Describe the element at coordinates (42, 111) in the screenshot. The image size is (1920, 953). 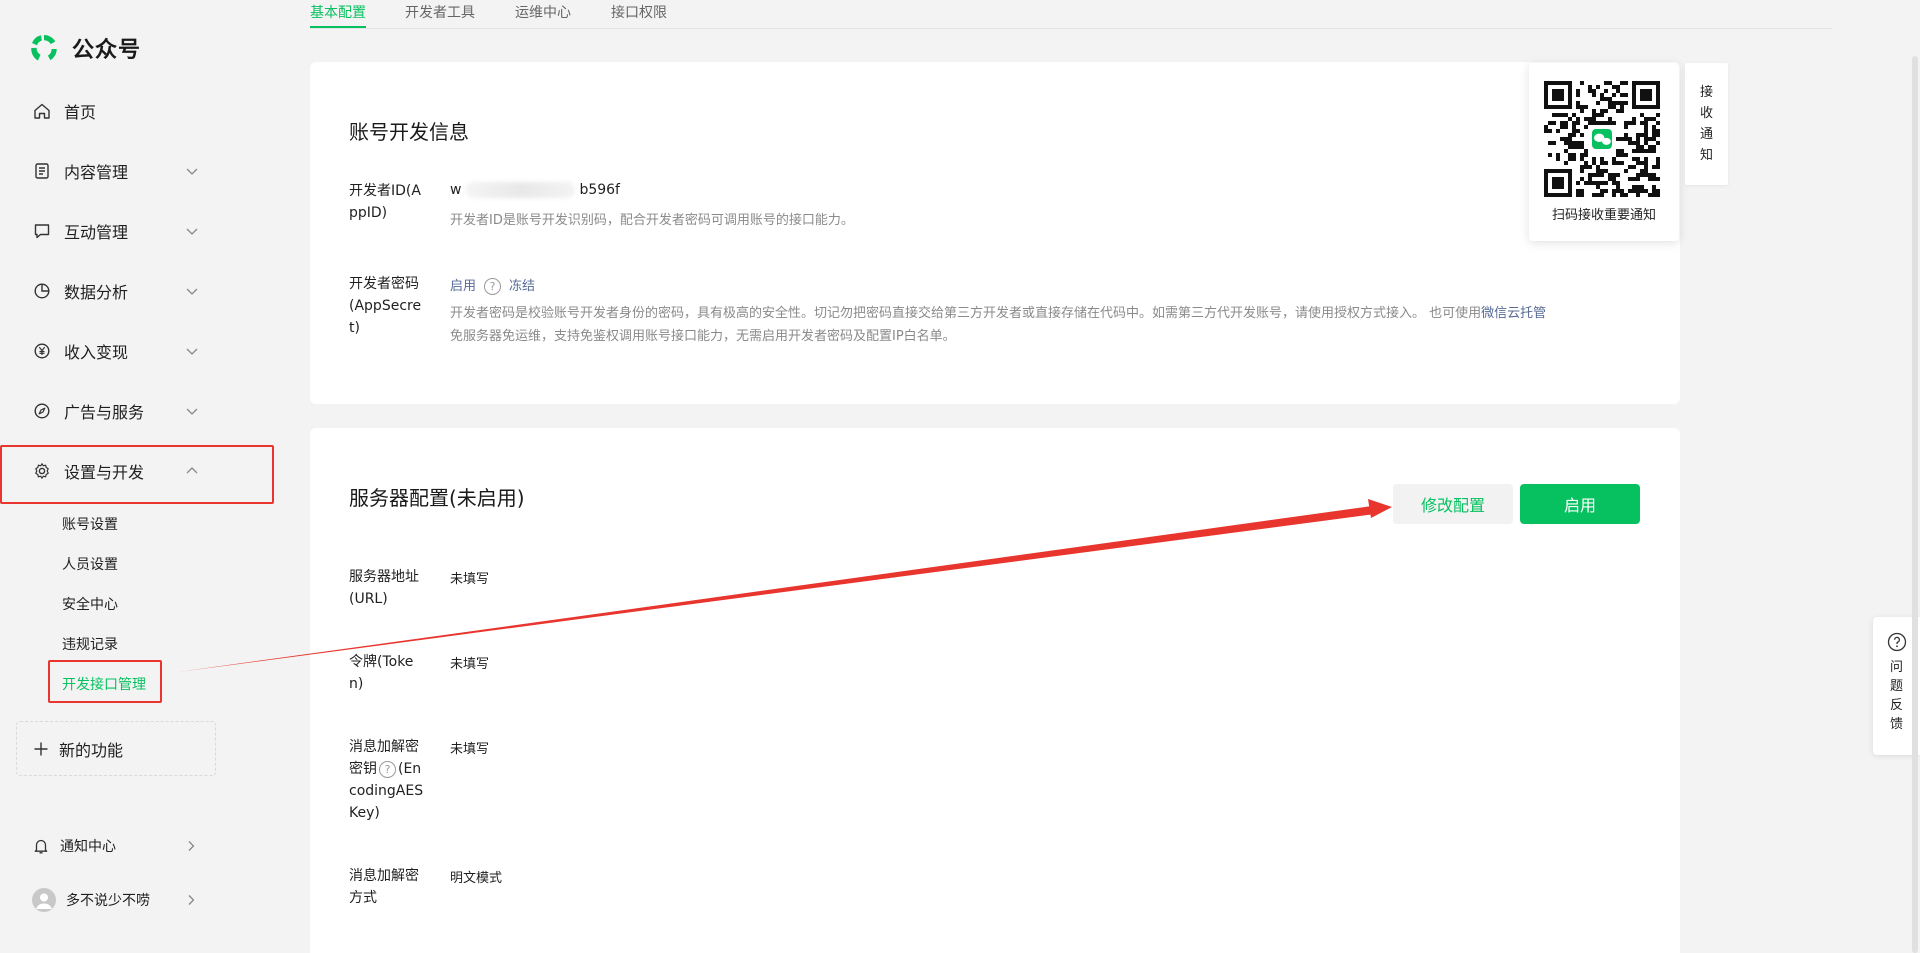
I see `home-icon` at that location.